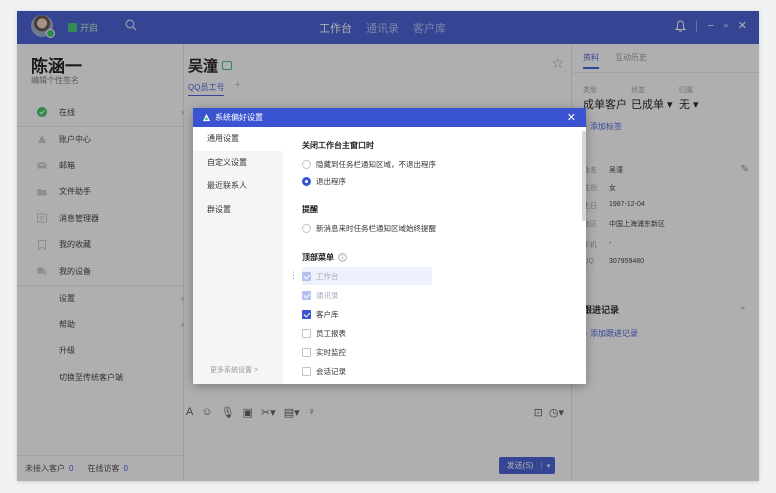 The height and width of the screenshot is (493, 776). I want to click on nav-recent-contacts: 最近联系人, so click(238, 186).